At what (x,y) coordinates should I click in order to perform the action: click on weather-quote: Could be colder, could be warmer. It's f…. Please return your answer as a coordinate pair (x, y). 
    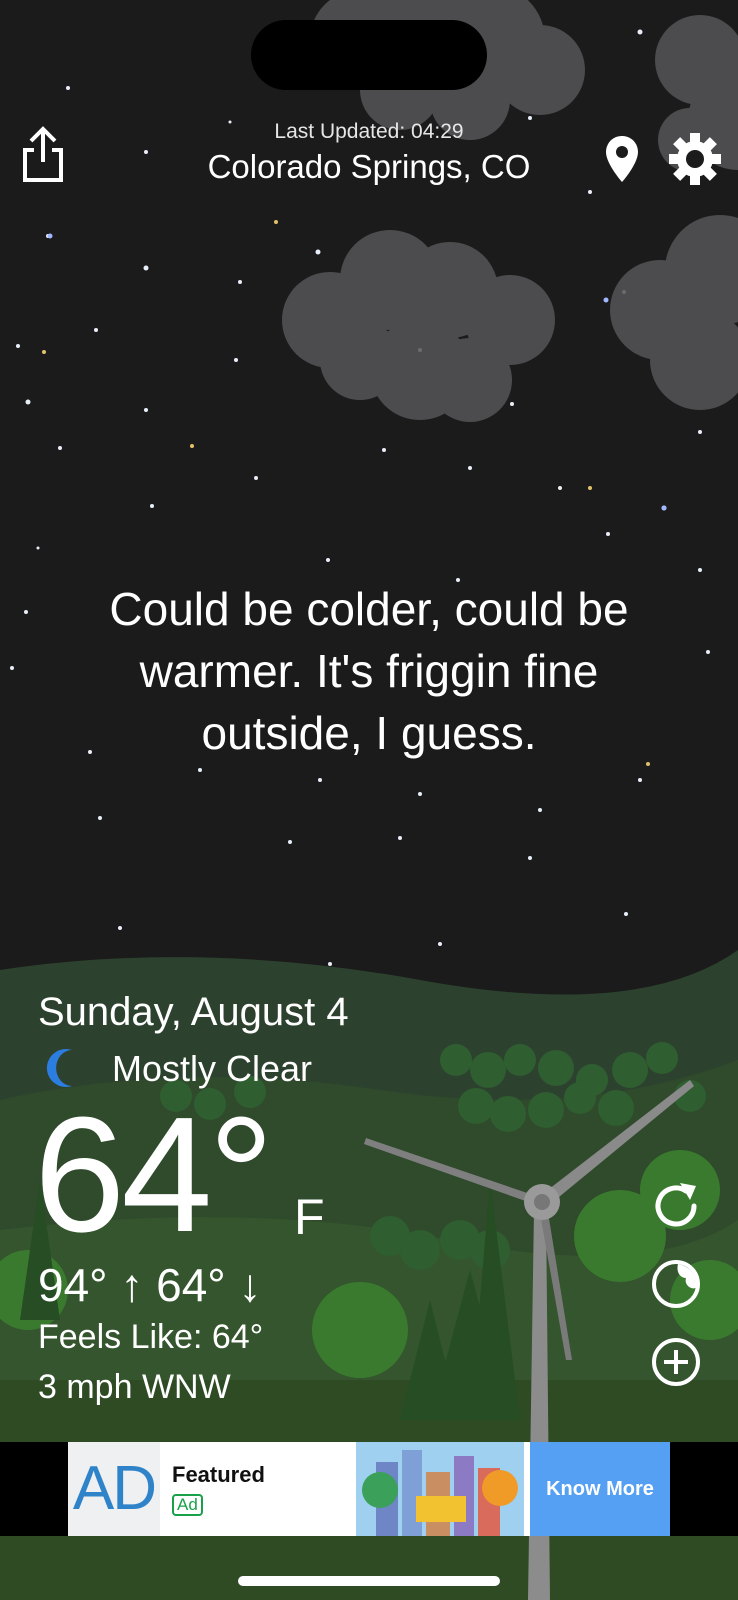
    Looking at the image, I should click on (369, 671).